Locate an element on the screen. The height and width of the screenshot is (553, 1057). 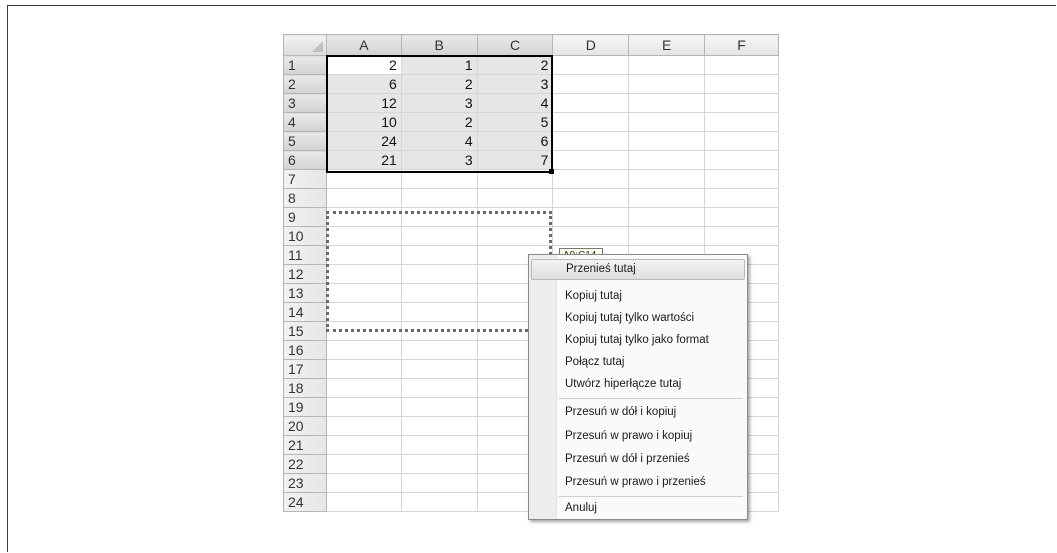
cell-b14 is located at coordinates (439, 312).